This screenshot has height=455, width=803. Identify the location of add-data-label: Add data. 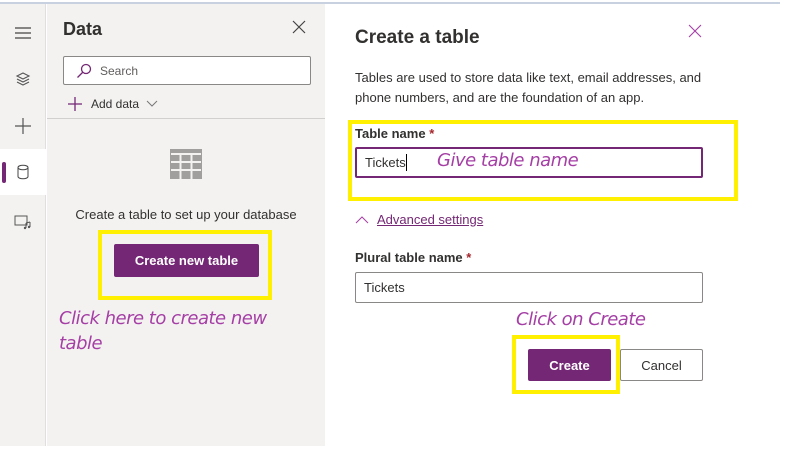
(115, 104).